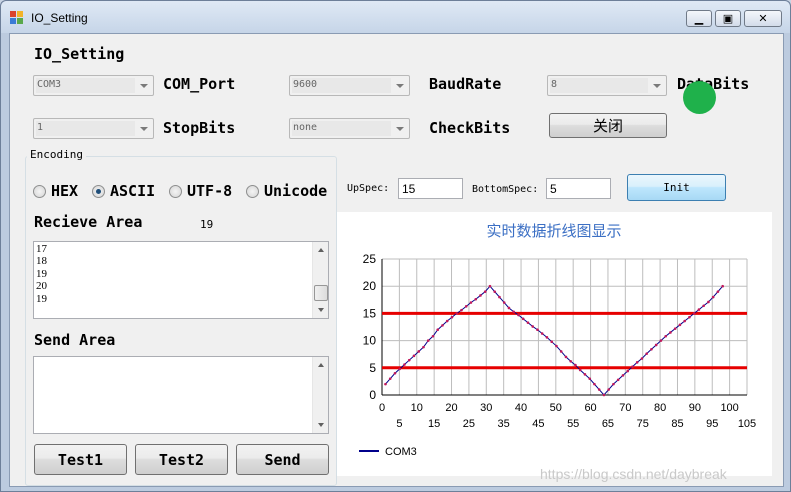 This screenshot has height=492, width=791. Describe the element at coordinates (349, 85) in the screenshot. I see `baud-rate-combo: 9600` at that location.